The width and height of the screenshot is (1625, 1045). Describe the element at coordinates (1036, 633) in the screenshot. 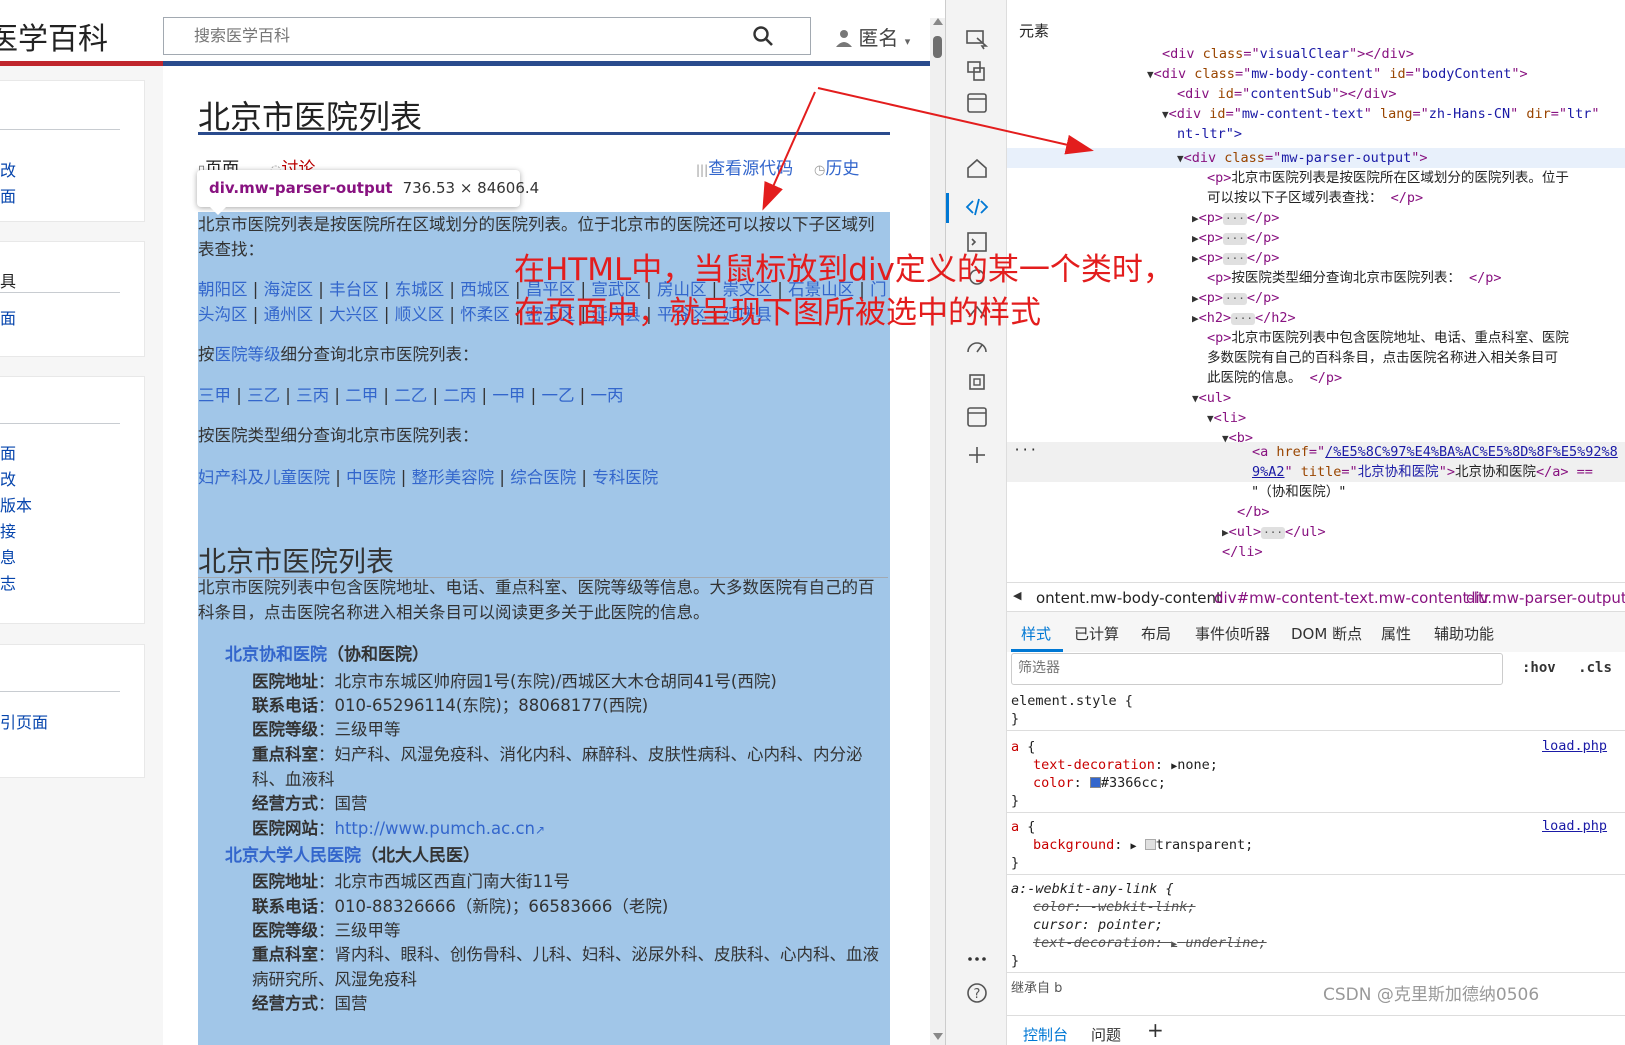

I see `tab-styles: 样式` at that location.